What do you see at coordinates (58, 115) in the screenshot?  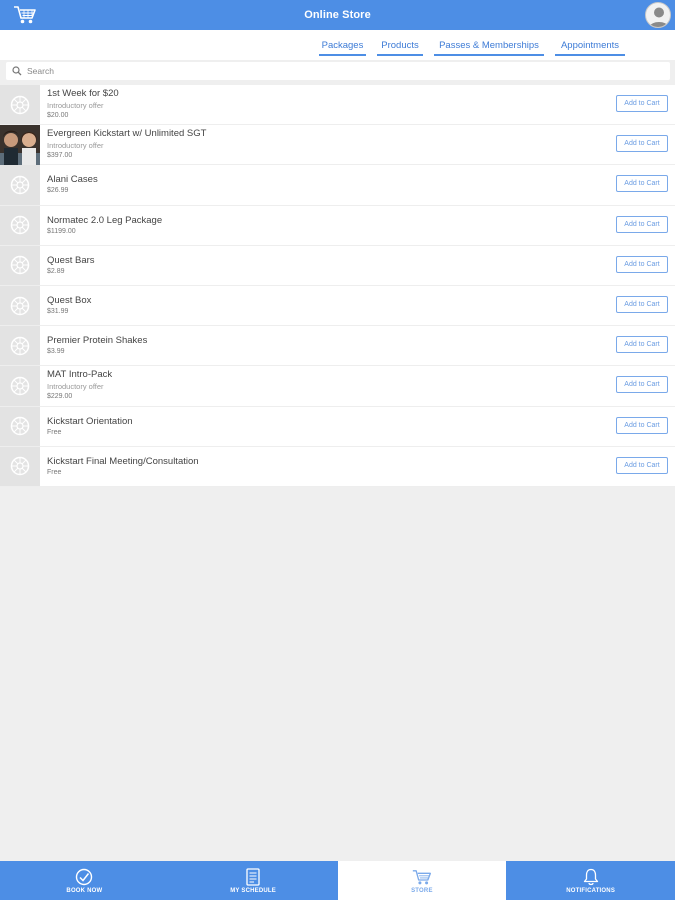 I see `item-price: $20.00` at bounding box center [58, 115].